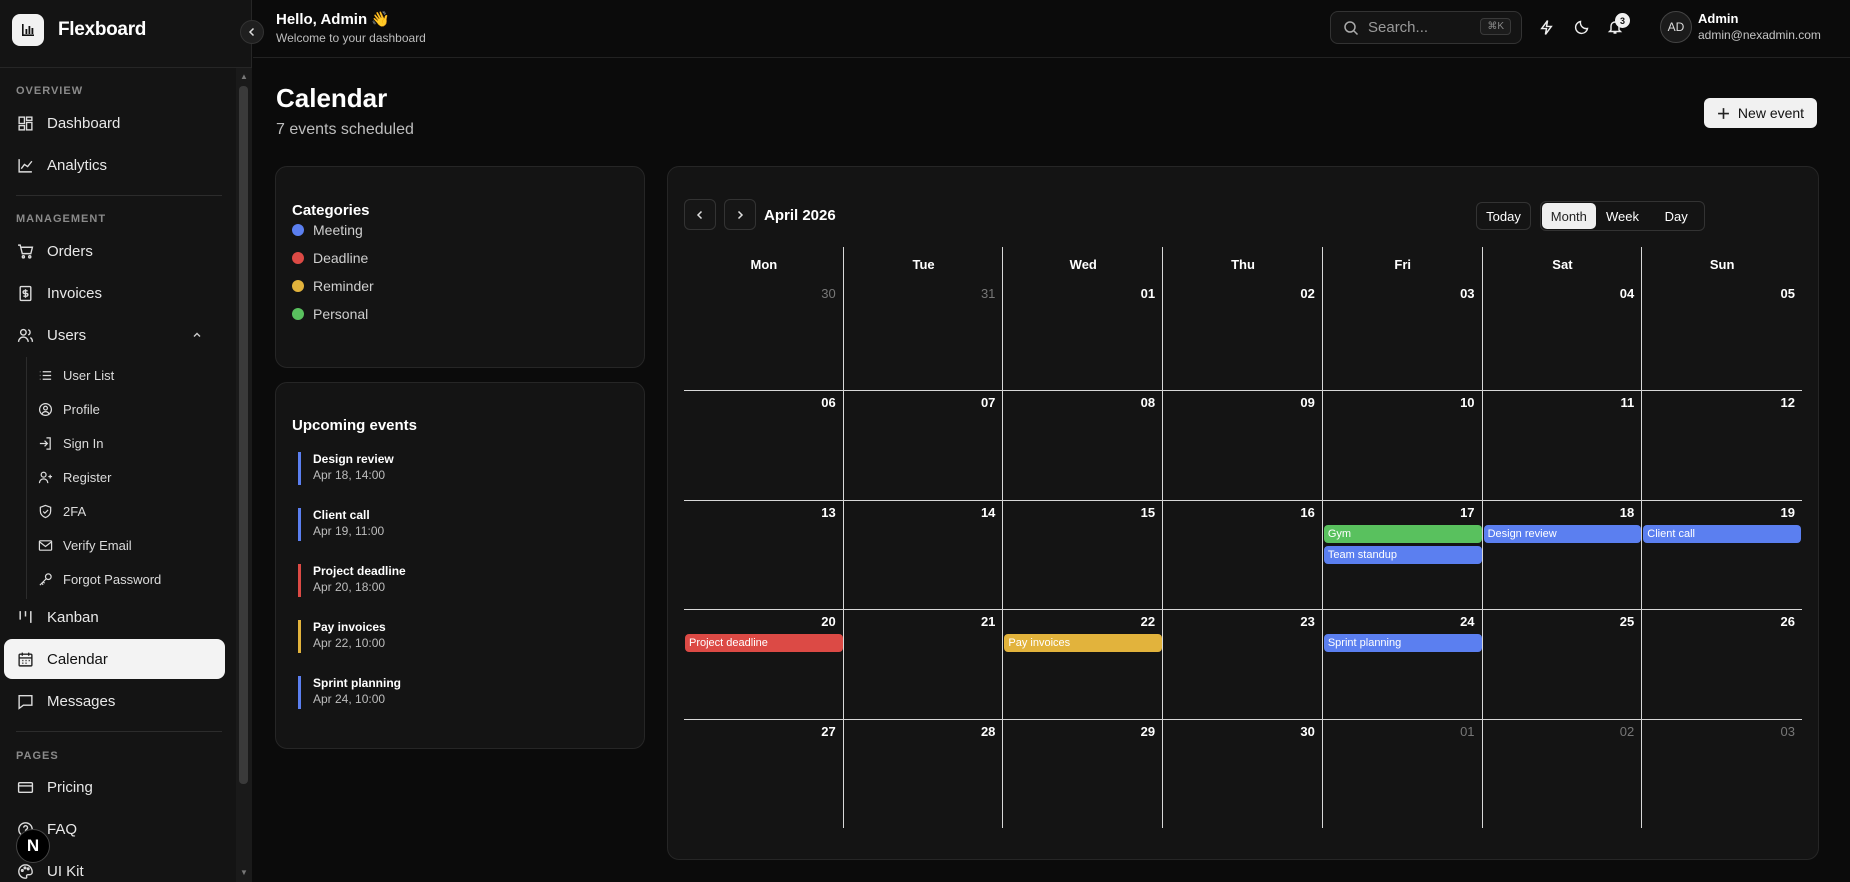  Describe the element at coordinates (764, 643) in the screenshot. I see `calendar-event: Project deadline` at that location.